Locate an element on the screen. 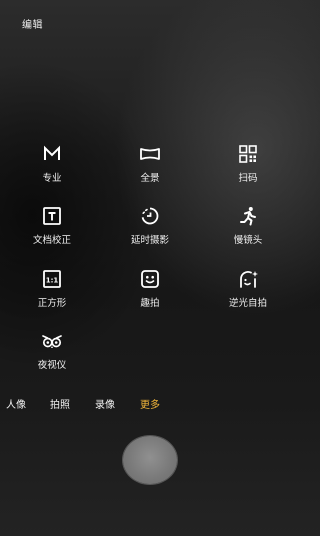 This screenshot has height=536, width=320. mode-fun-shot: 趣拍 is located at coordinates (150, 292).